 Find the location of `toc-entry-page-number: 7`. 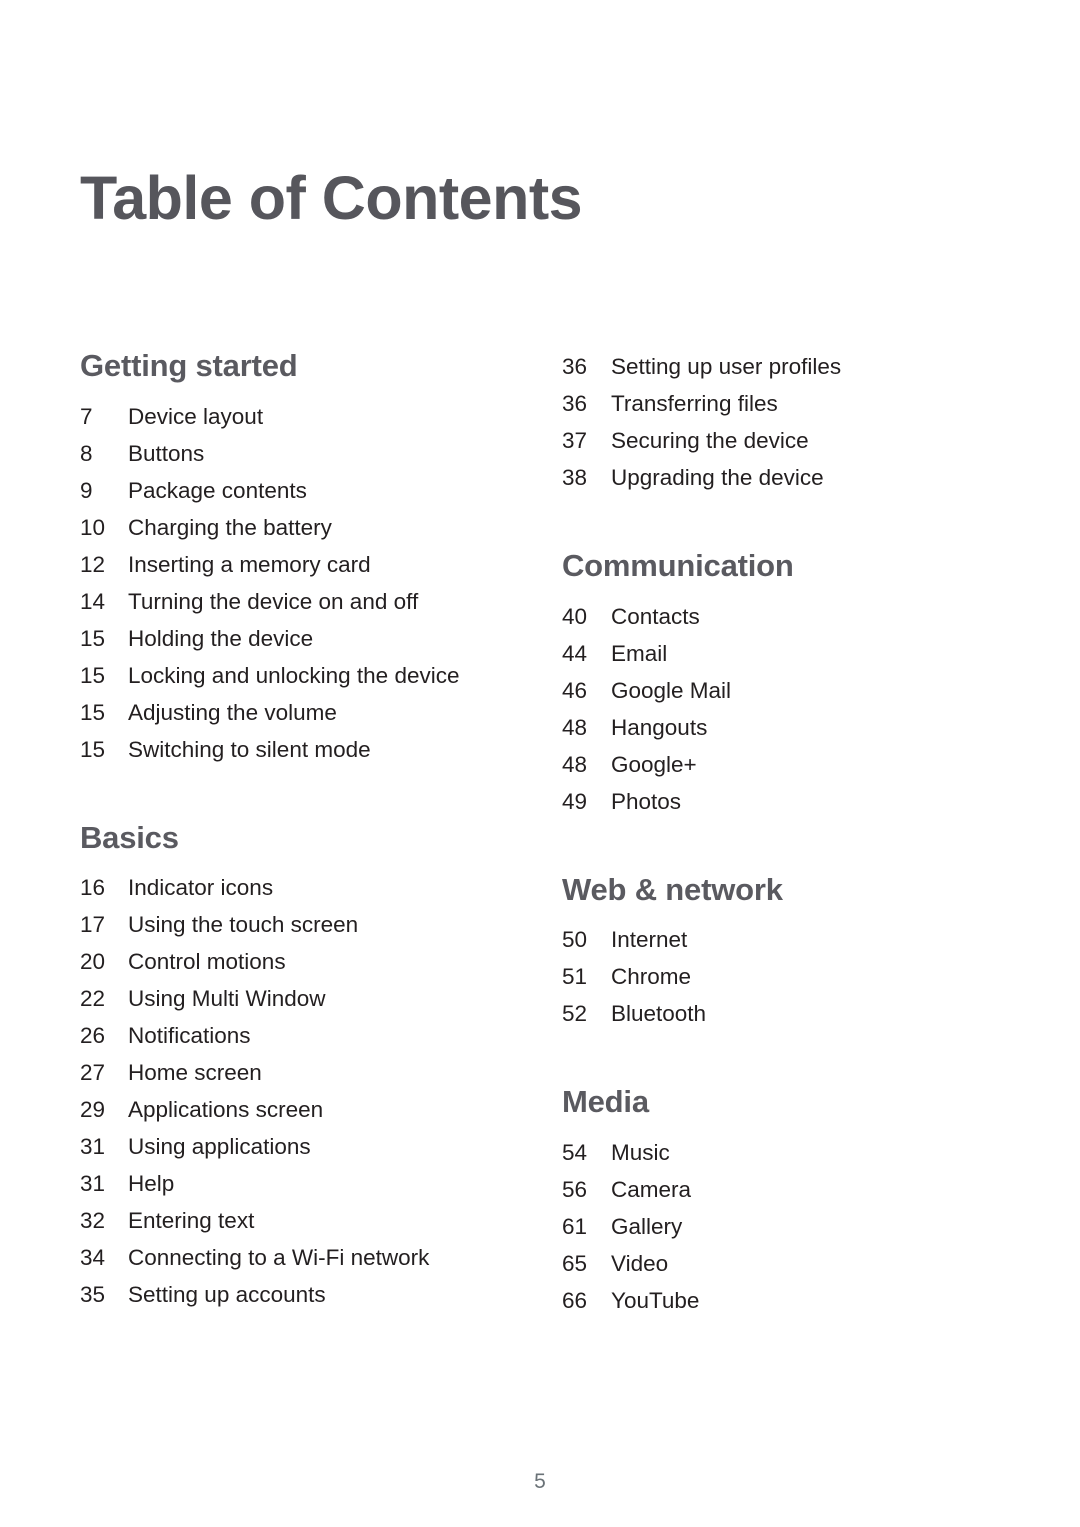

toc-entry-page-number: 7 is located at coordinates (86, 416).